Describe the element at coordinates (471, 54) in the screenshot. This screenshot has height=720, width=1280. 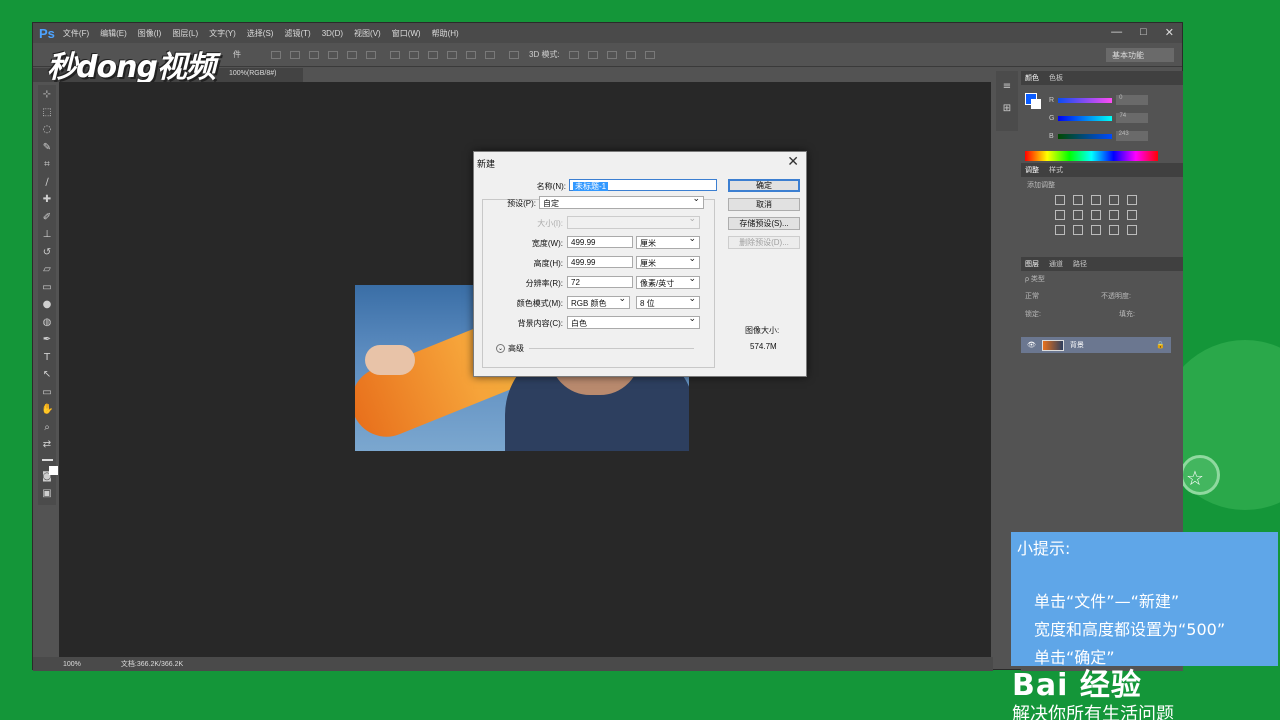
I see `distribute-center-icon` at that location.